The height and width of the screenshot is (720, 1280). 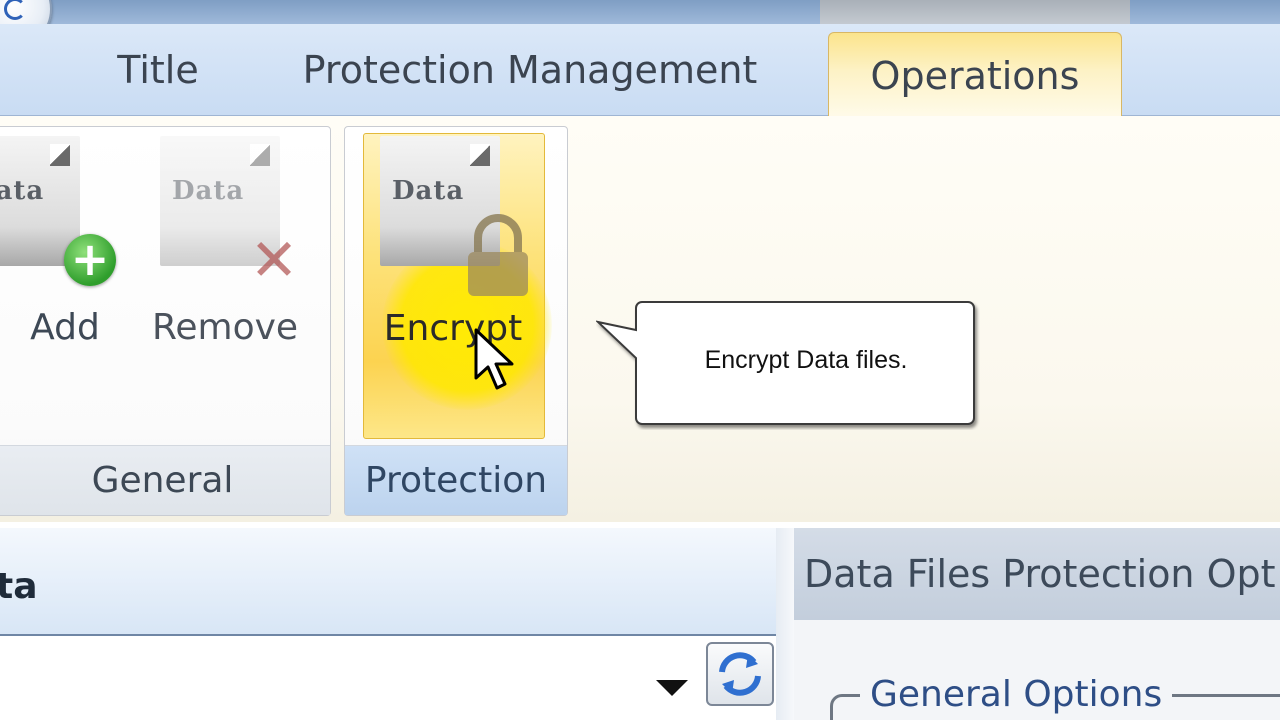 I want to click on panel-splitter, so click(x=785, y=624).